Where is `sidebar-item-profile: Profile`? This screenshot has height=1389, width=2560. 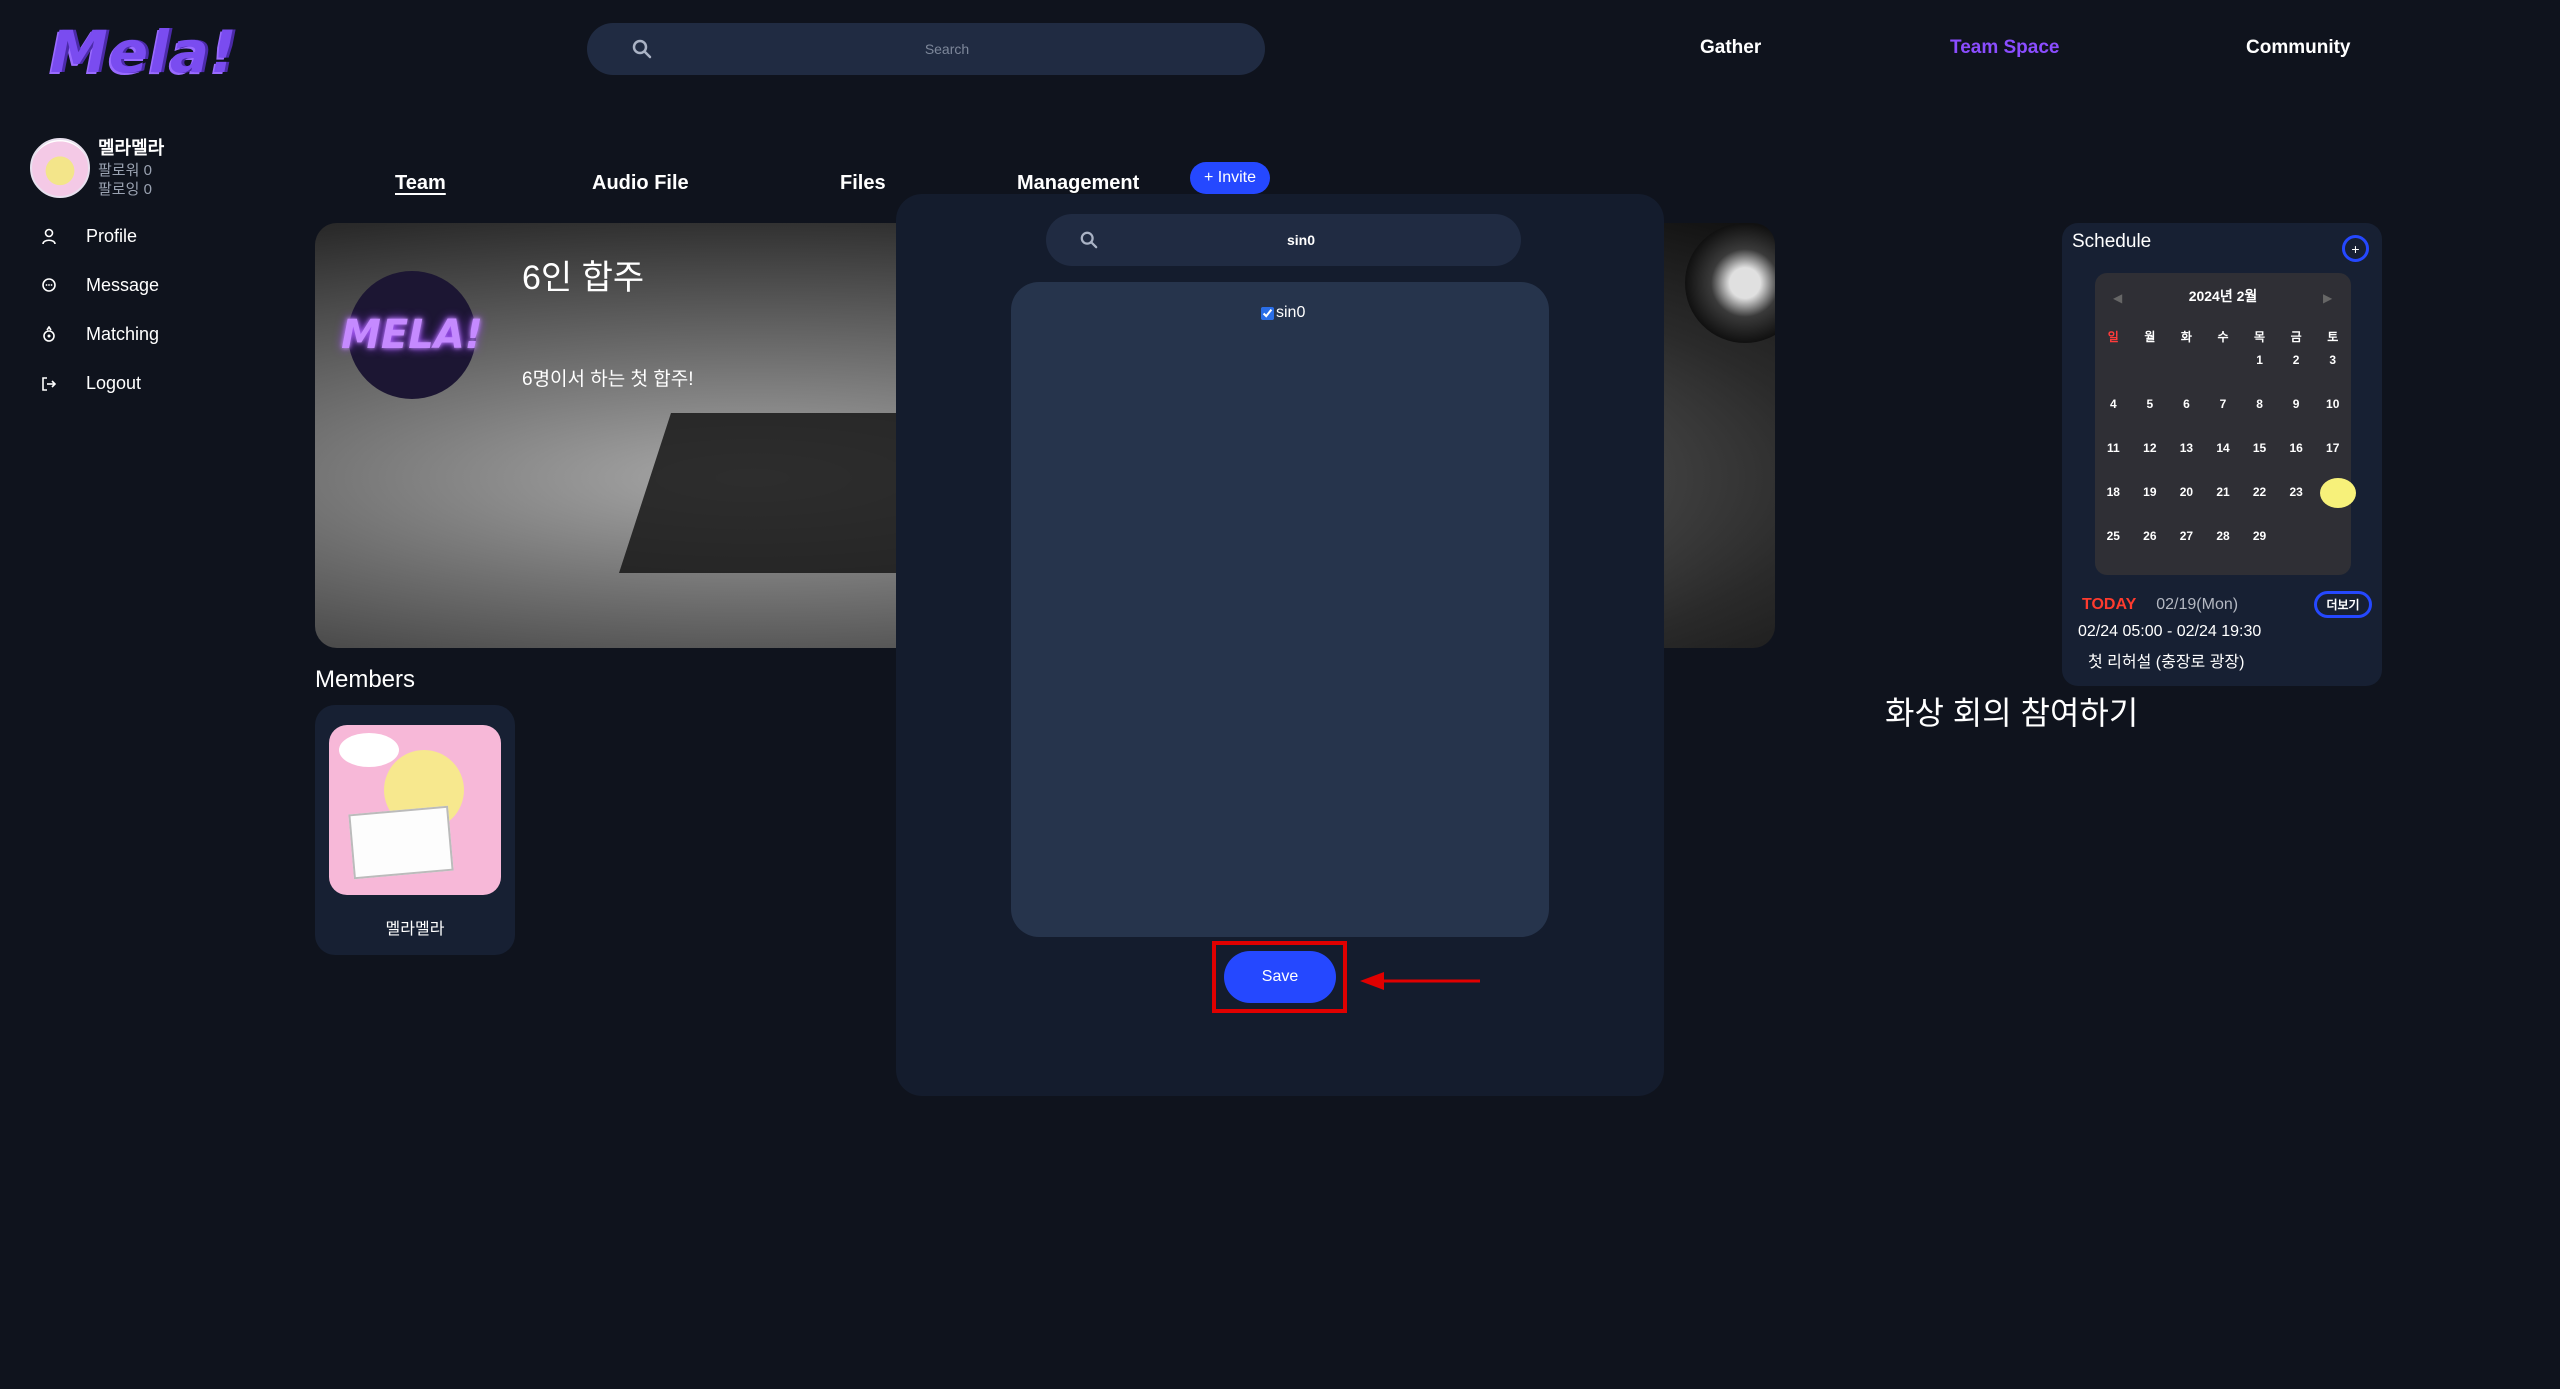 sidebar-item-profile: Profile is located at coordinates (88, 236).